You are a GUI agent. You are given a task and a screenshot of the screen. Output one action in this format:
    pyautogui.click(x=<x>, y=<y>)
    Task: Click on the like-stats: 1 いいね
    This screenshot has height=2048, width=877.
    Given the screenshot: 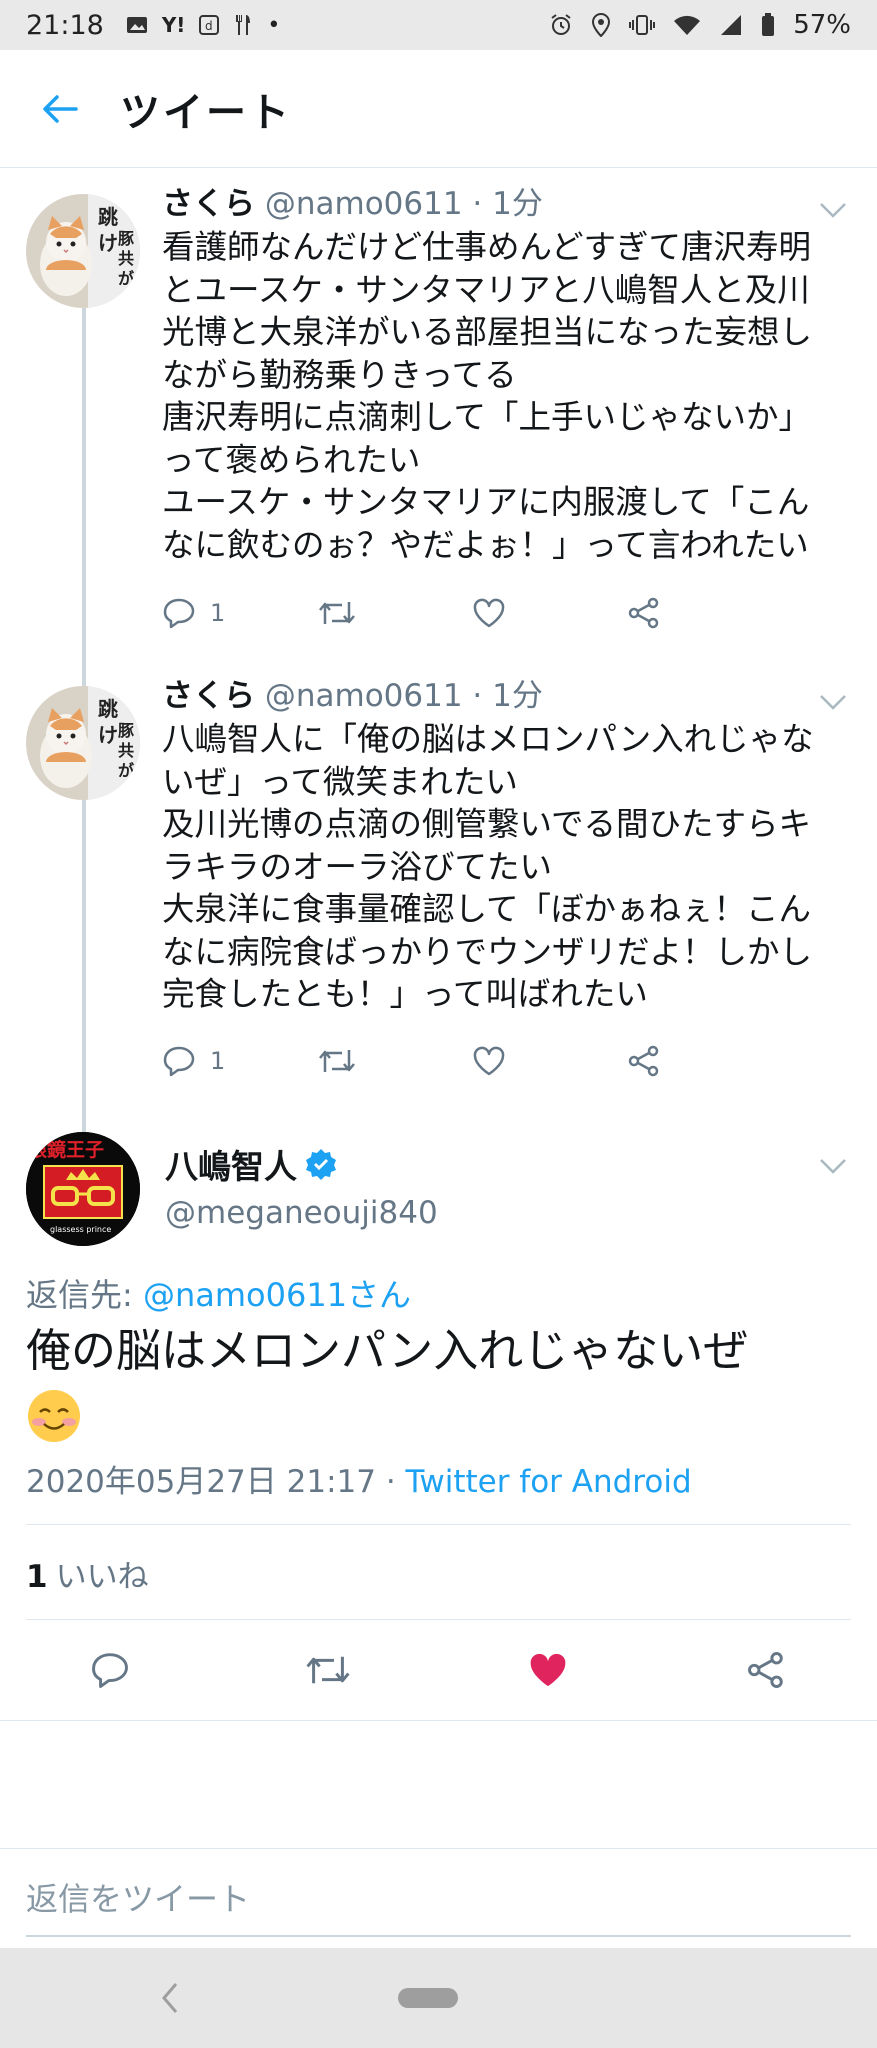 What is the action you would take?
    pyautogui.click(x=87, y=1573)
    